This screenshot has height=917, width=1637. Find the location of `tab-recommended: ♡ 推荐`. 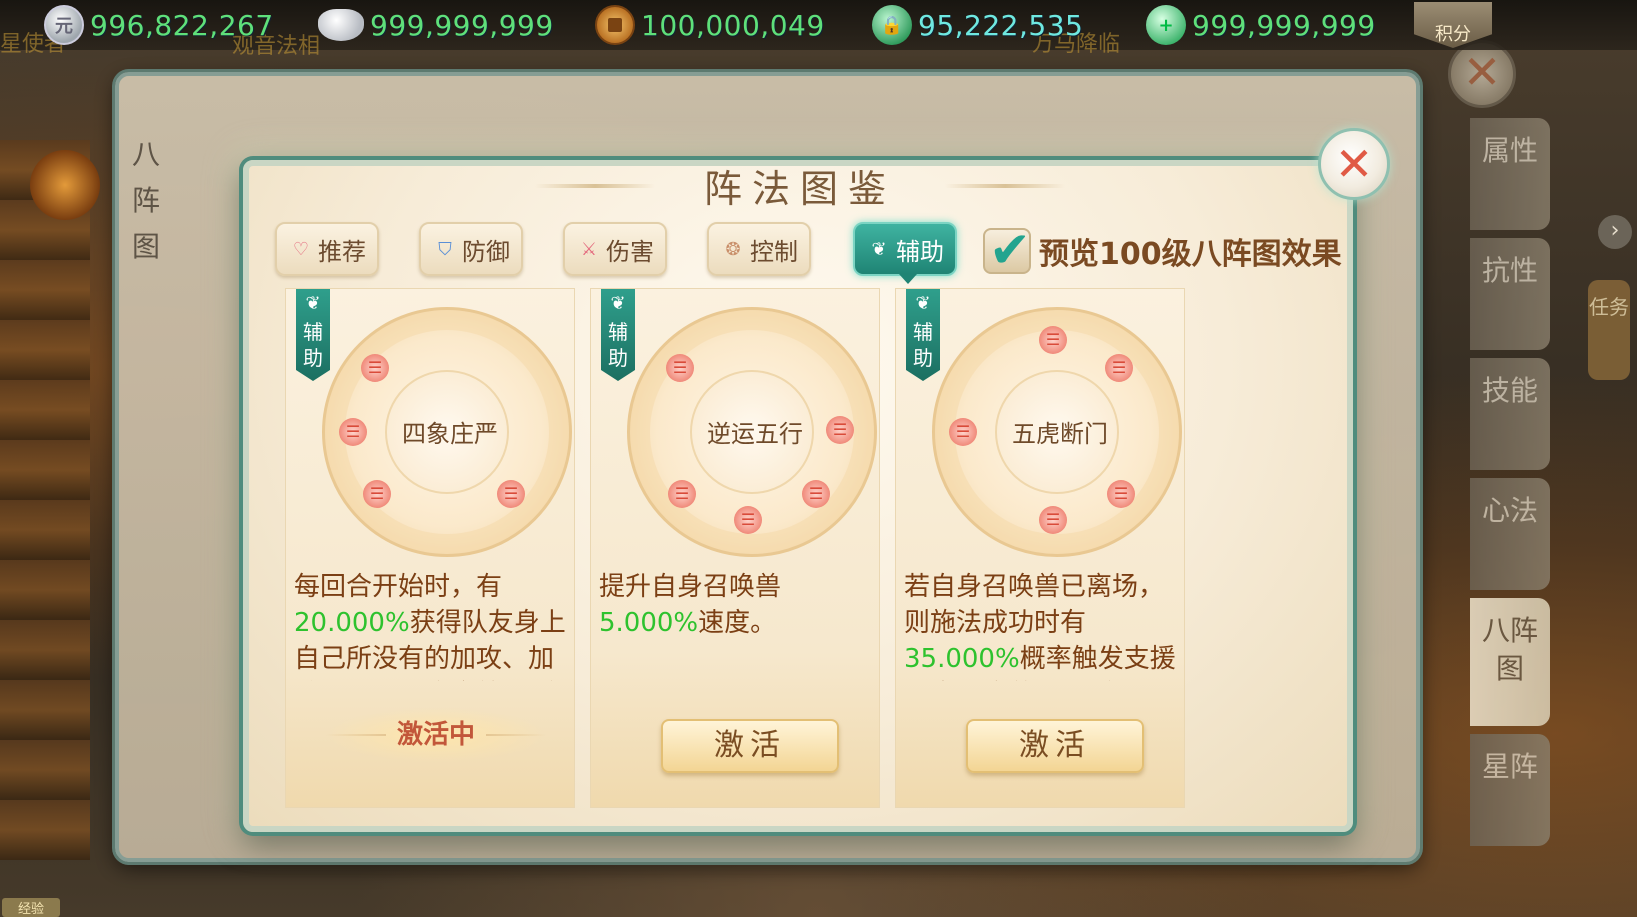

tab-recommended: ♡ 推荐 is located at coordinates (327, 249).